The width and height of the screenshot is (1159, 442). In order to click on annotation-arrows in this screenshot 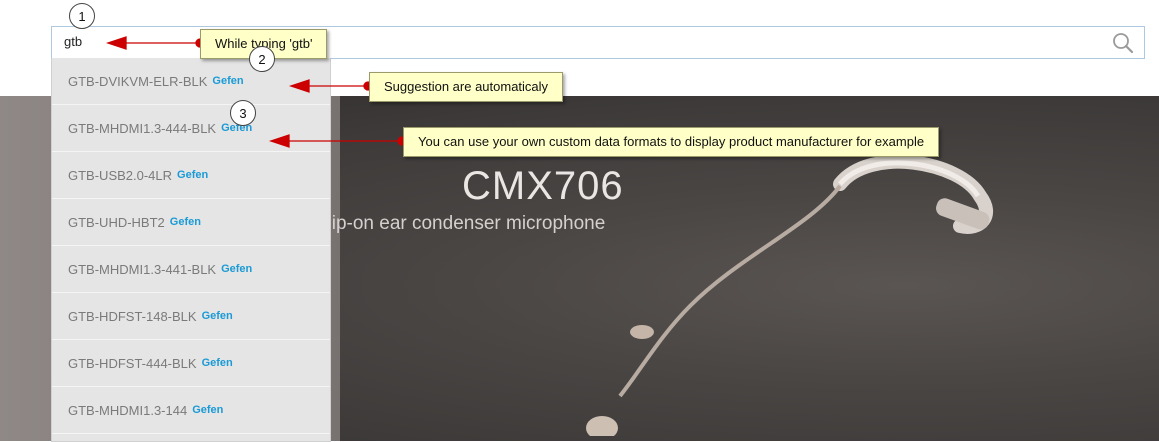, I will do `click(256, 92)`.